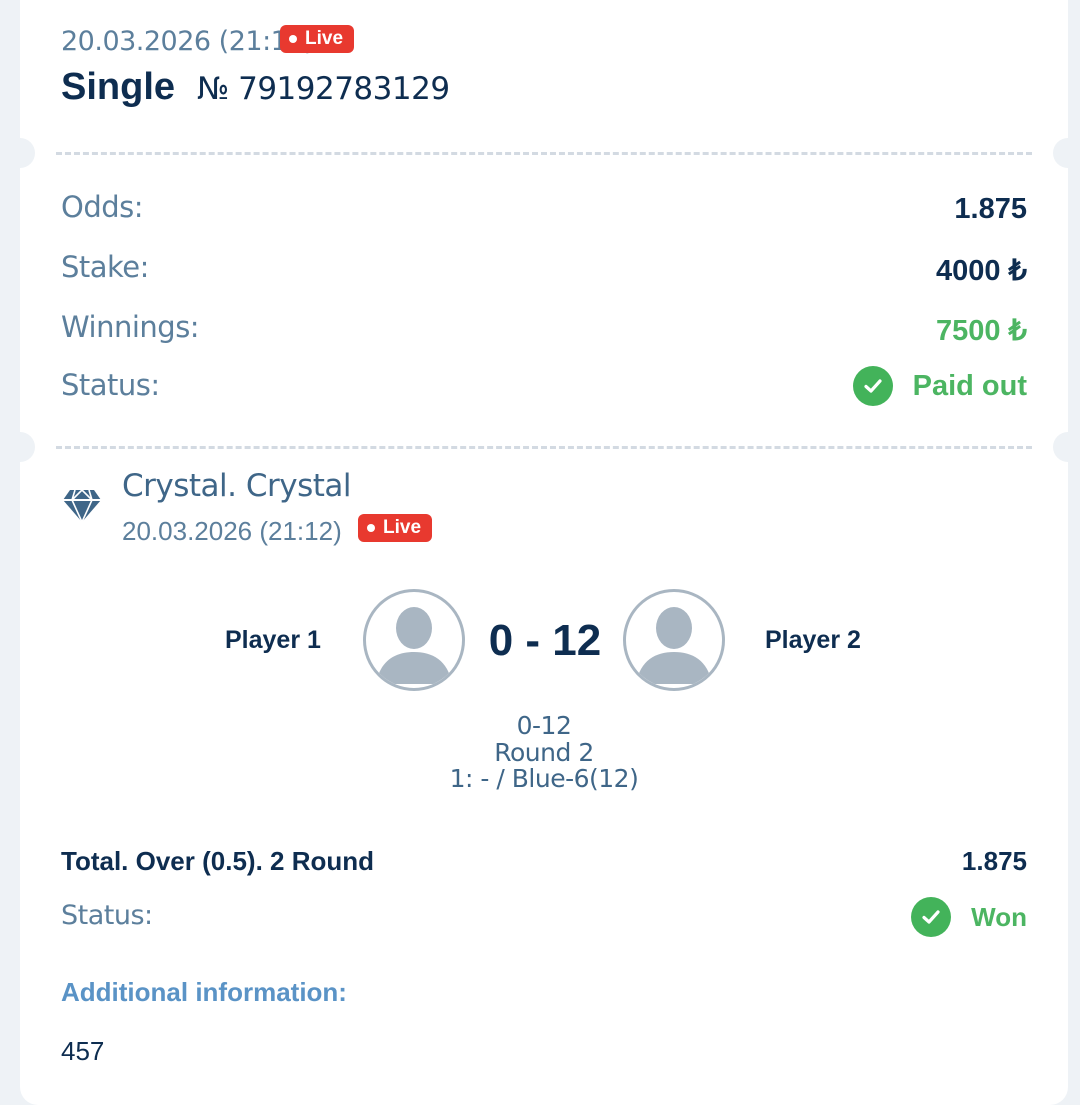 This screenshot has height=1105, width=1080. What do you see at coordinates (237, 486) in the screenshot?
I see `event-title: Crystal. Crystal` at bounding box center [237, 486].